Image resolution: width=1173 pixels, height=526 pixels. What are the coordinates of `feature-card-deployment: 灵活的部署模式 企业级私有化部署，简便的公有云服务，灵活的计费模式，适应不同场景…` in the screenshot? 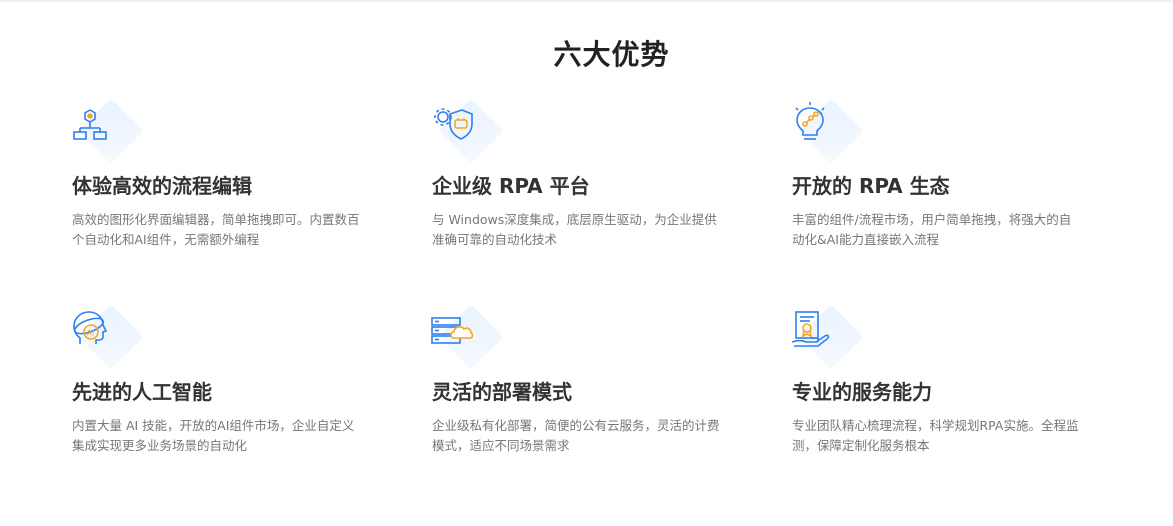 It's located at (581, 378).